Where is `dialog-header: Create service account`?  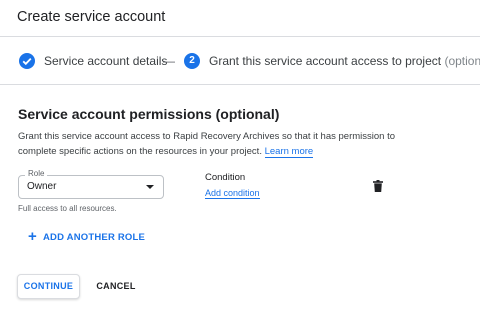
dialog-header: Create service account is located at coordinates (240, 18).